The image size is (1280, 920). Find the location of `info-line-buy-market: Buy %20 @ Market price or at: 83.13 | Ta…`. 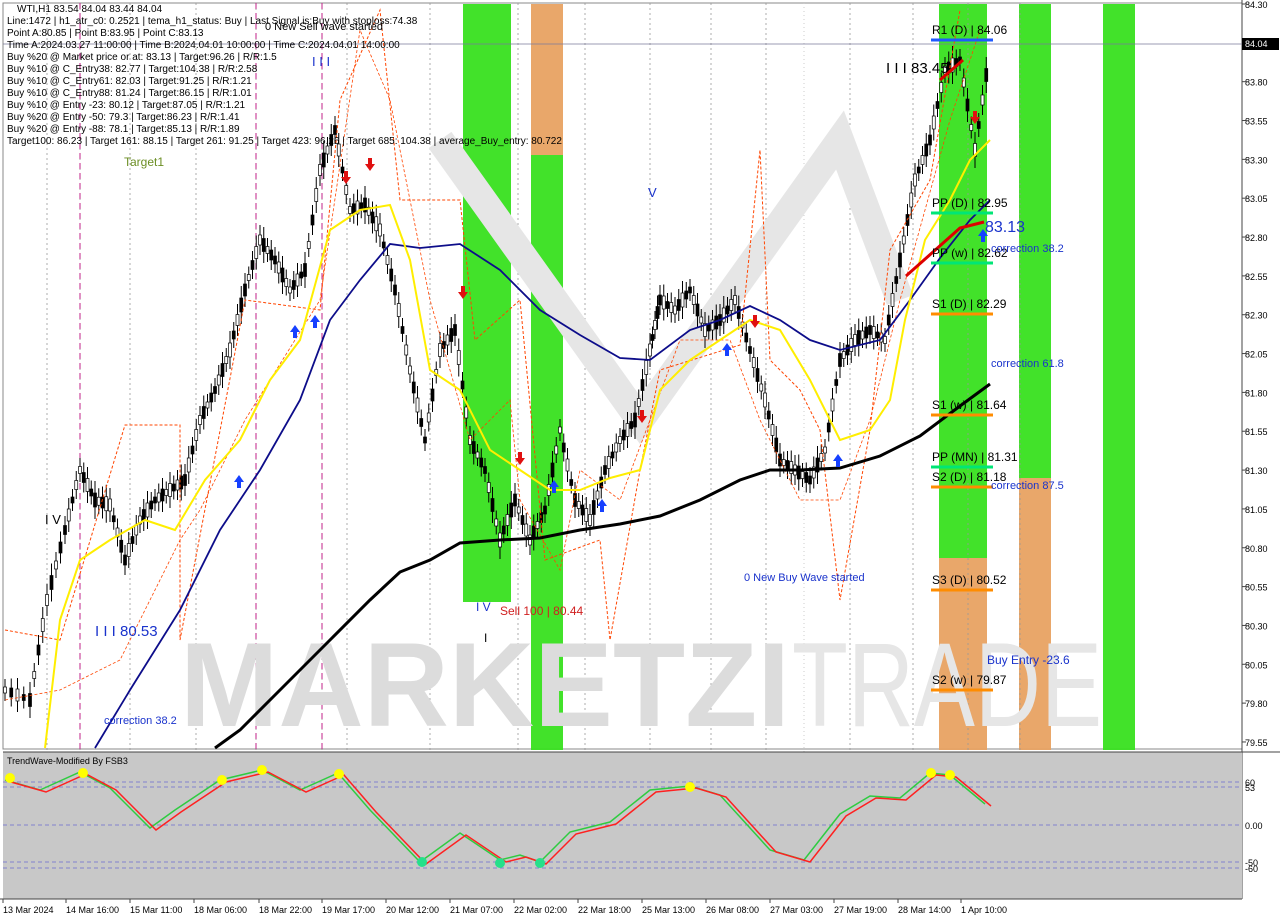

info-line-buy-market: Buy %20 @ Market price or at: 83.13 | Ta… is located at coordinates (142, 57).